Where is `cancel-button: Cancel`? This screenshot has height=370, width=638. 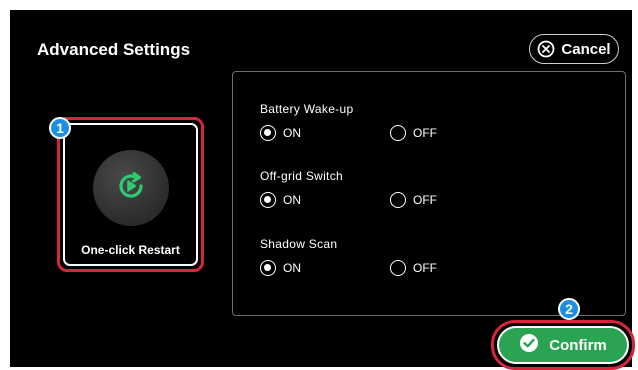 cancel-button: Cancel is located at coordinates (574, 49).